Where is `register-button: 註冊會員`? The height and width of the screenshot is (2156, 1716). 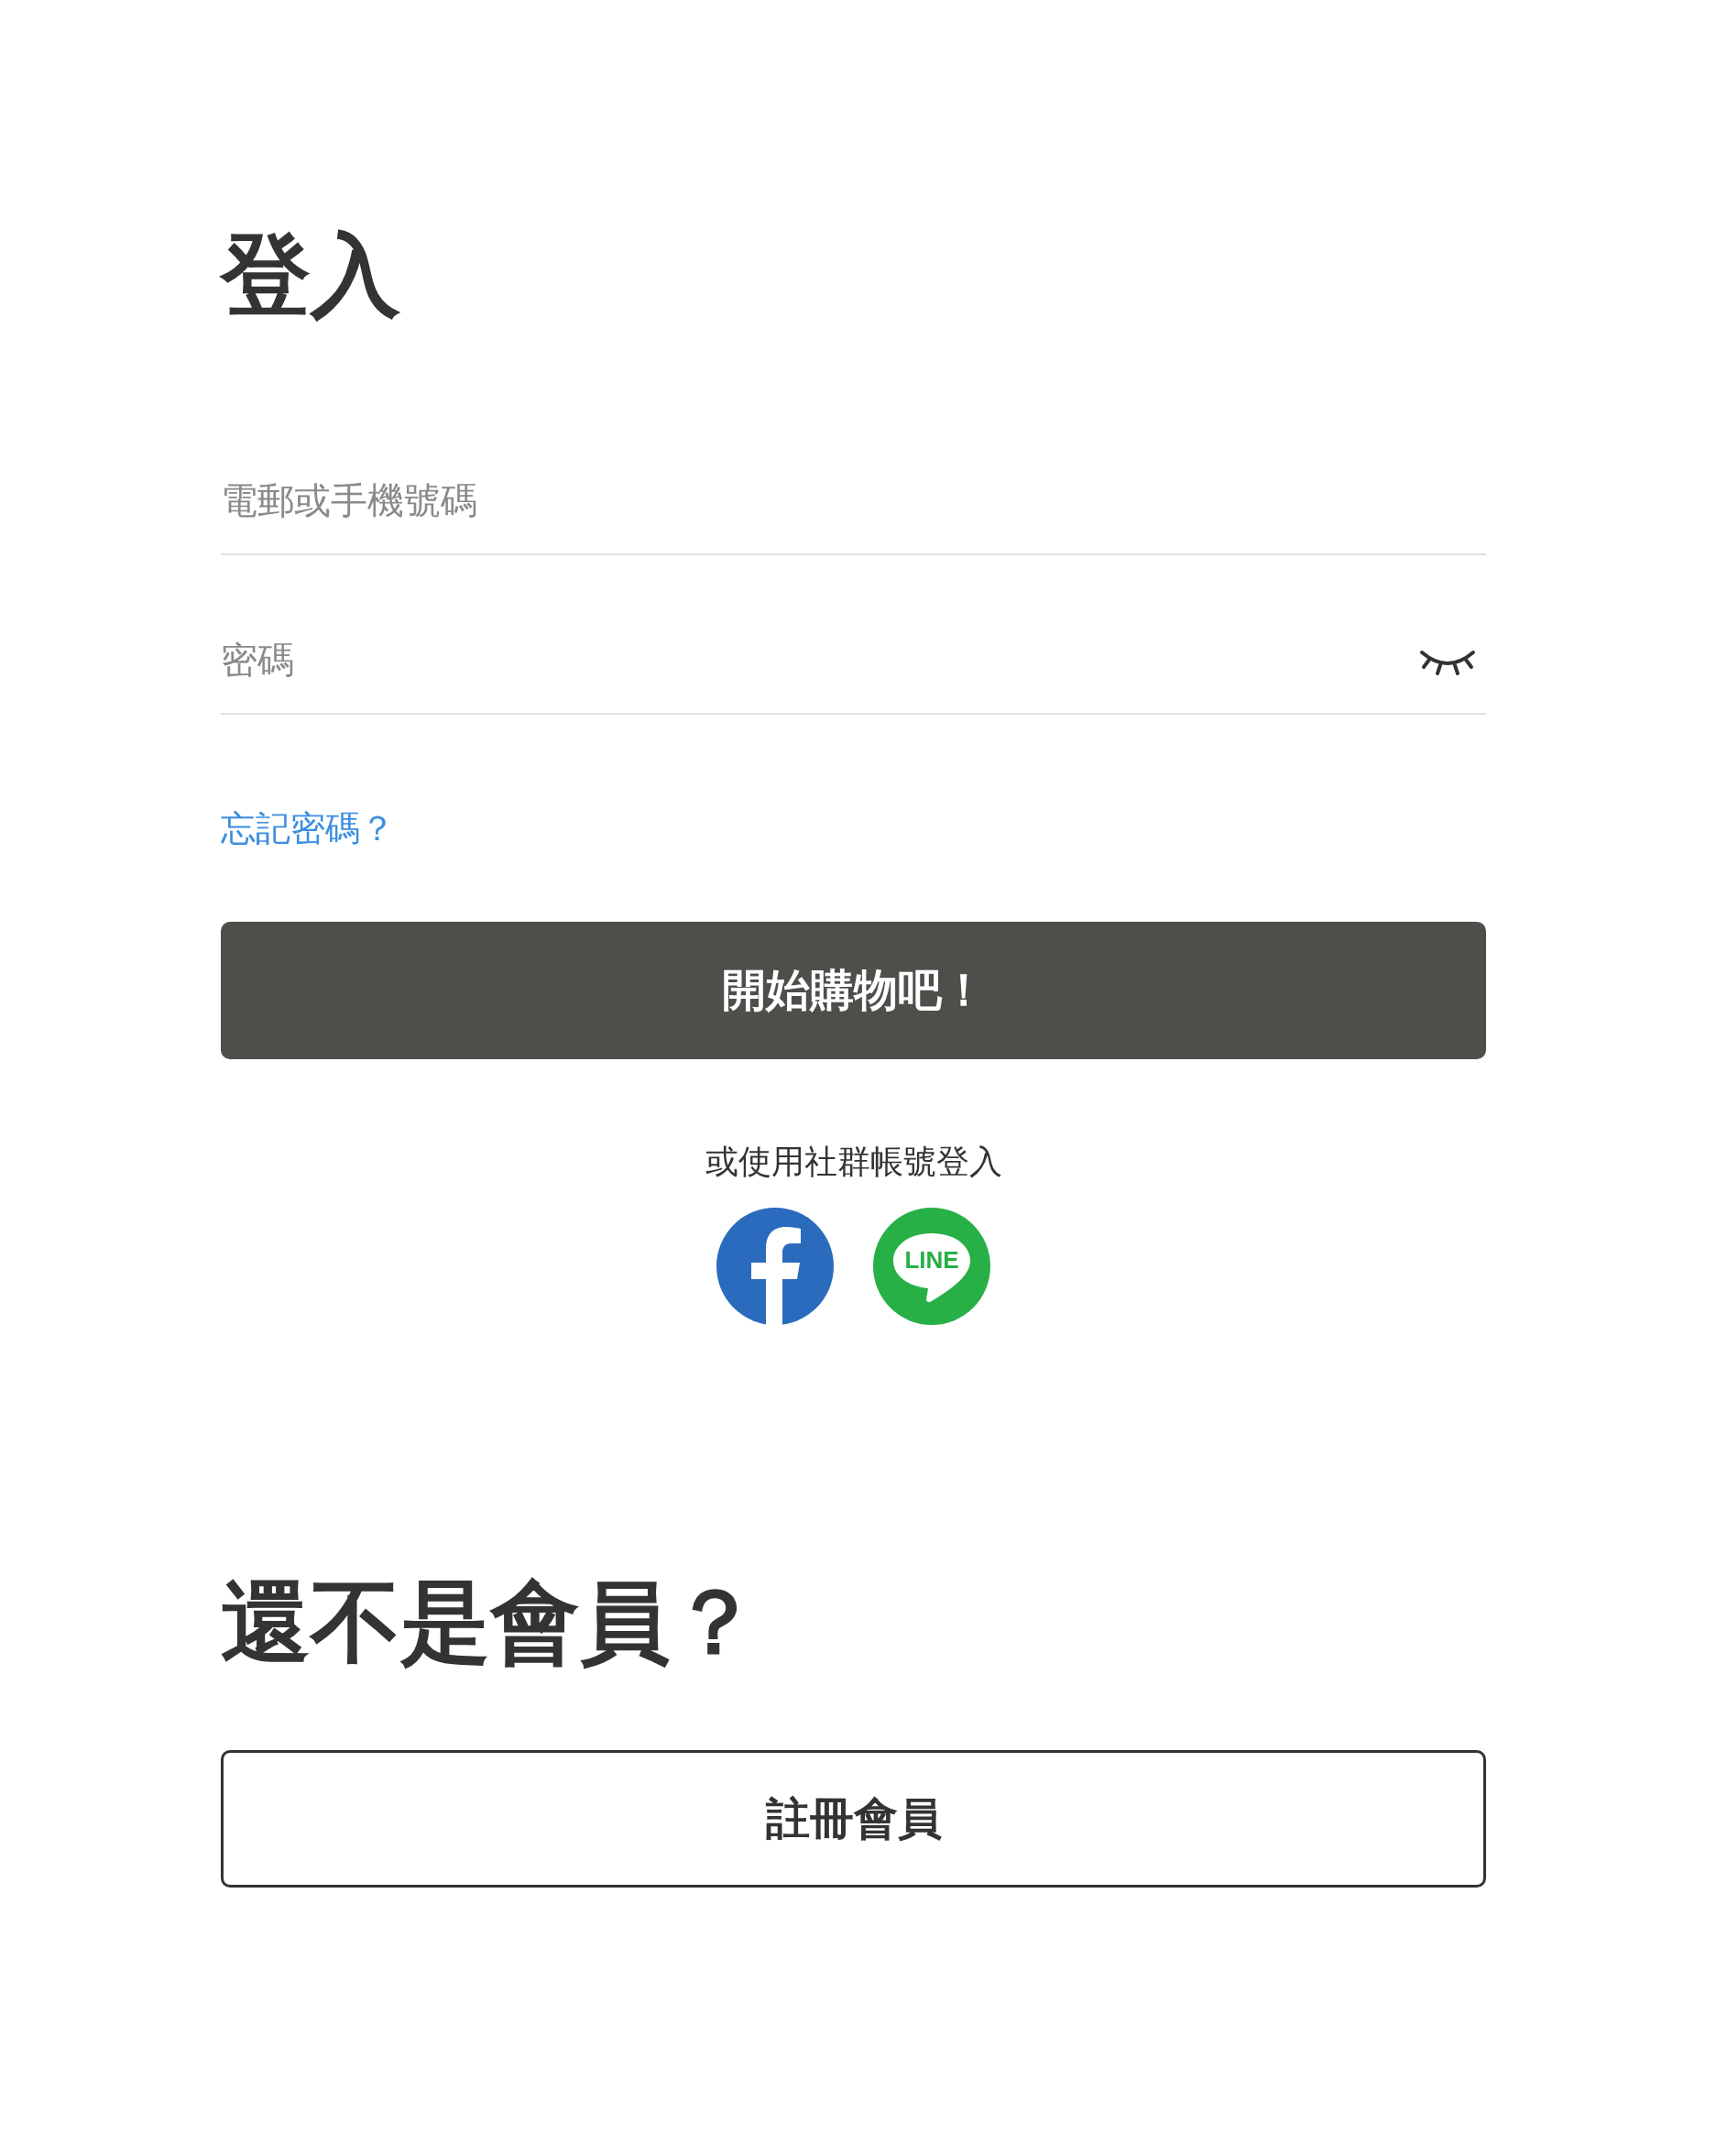 register-button: 註冊會員 is located at coordinates (853, 1819).